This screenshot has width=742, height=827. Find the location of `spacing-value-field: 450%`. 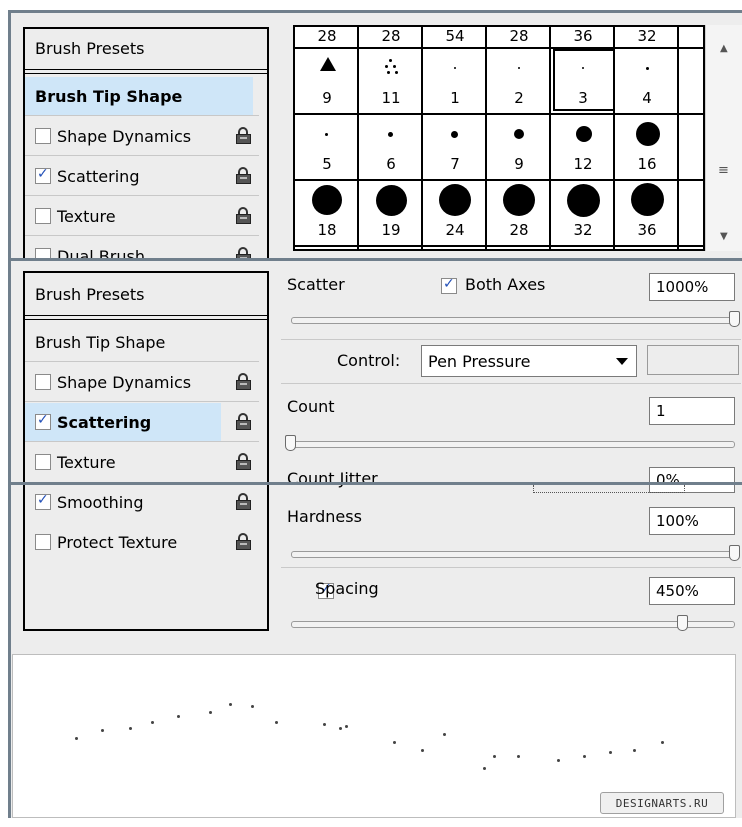

spacing-value-field: 450% is located at coordinates (692, 591).